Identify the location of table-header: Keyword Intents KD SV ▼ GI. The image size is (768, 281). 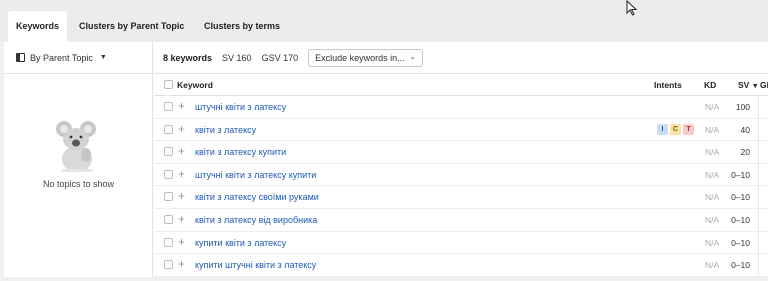
(461, 85).